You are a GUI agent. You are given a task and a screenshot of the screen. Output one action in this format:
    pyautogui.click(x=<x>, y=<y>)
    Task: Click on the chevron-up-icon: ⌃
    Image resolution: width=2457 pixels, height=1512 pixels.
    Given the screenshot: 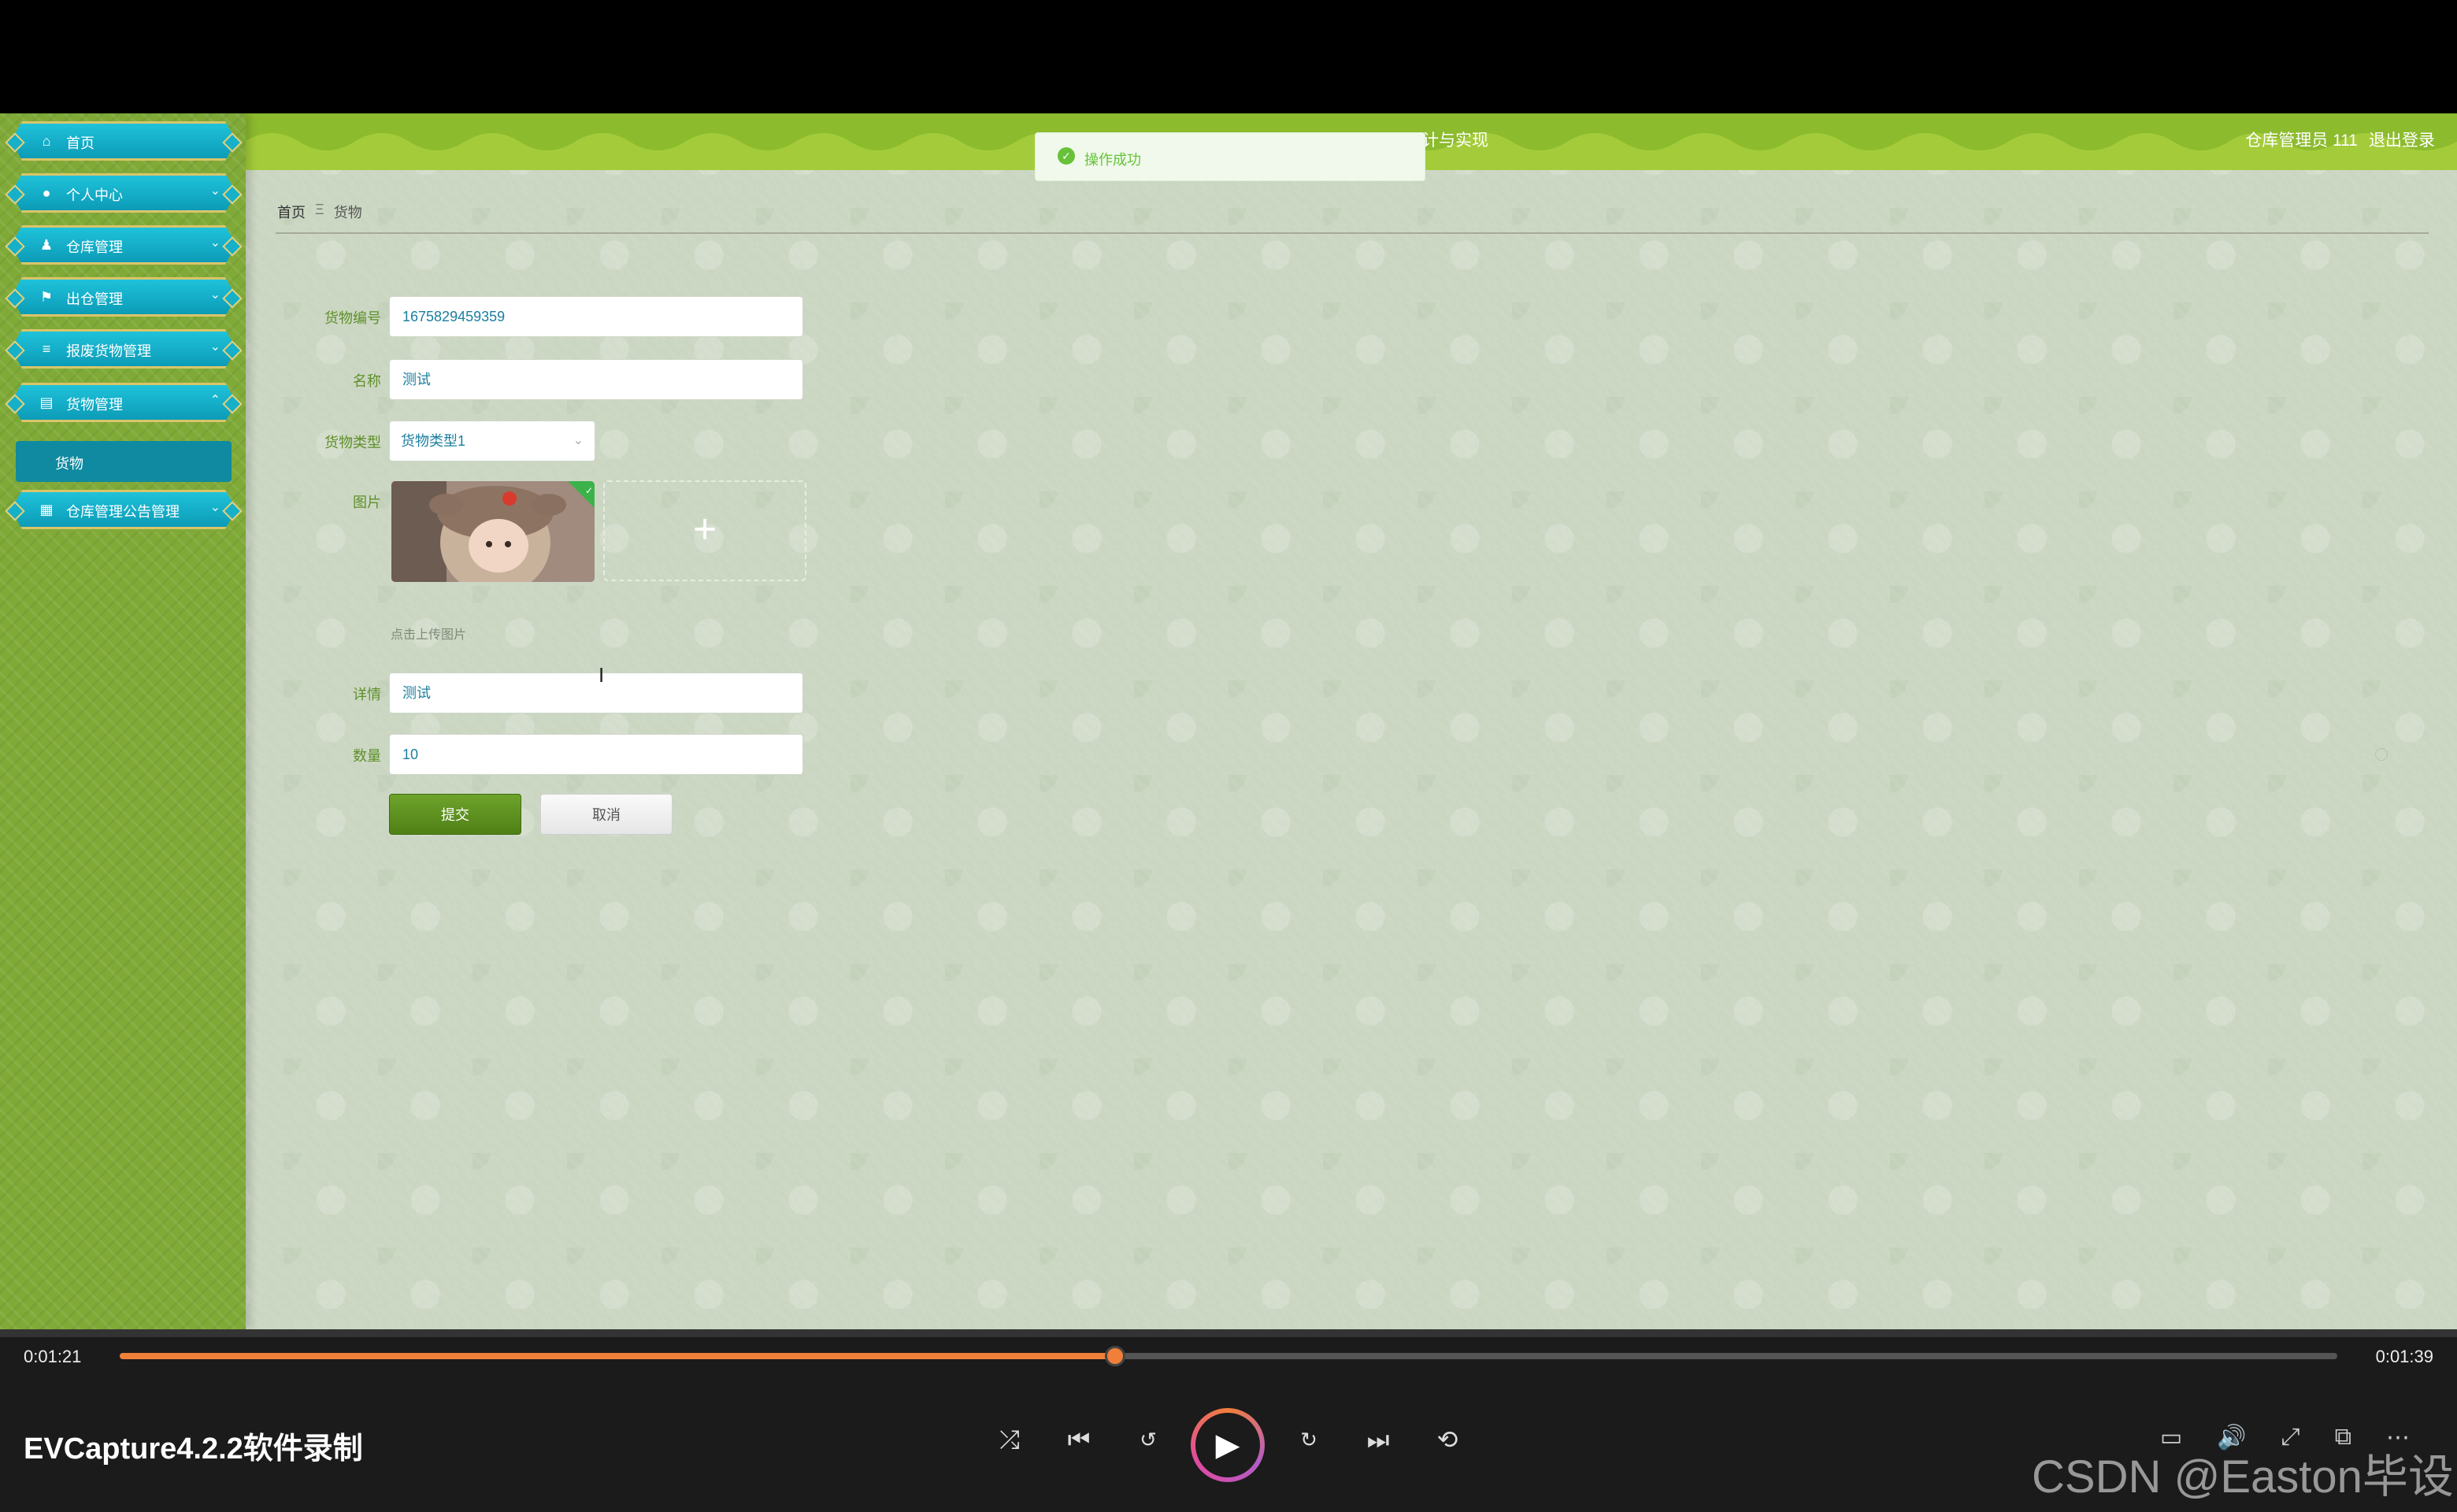 What is the action you would take?
    pyautogui.click(x=214, y=400)
    